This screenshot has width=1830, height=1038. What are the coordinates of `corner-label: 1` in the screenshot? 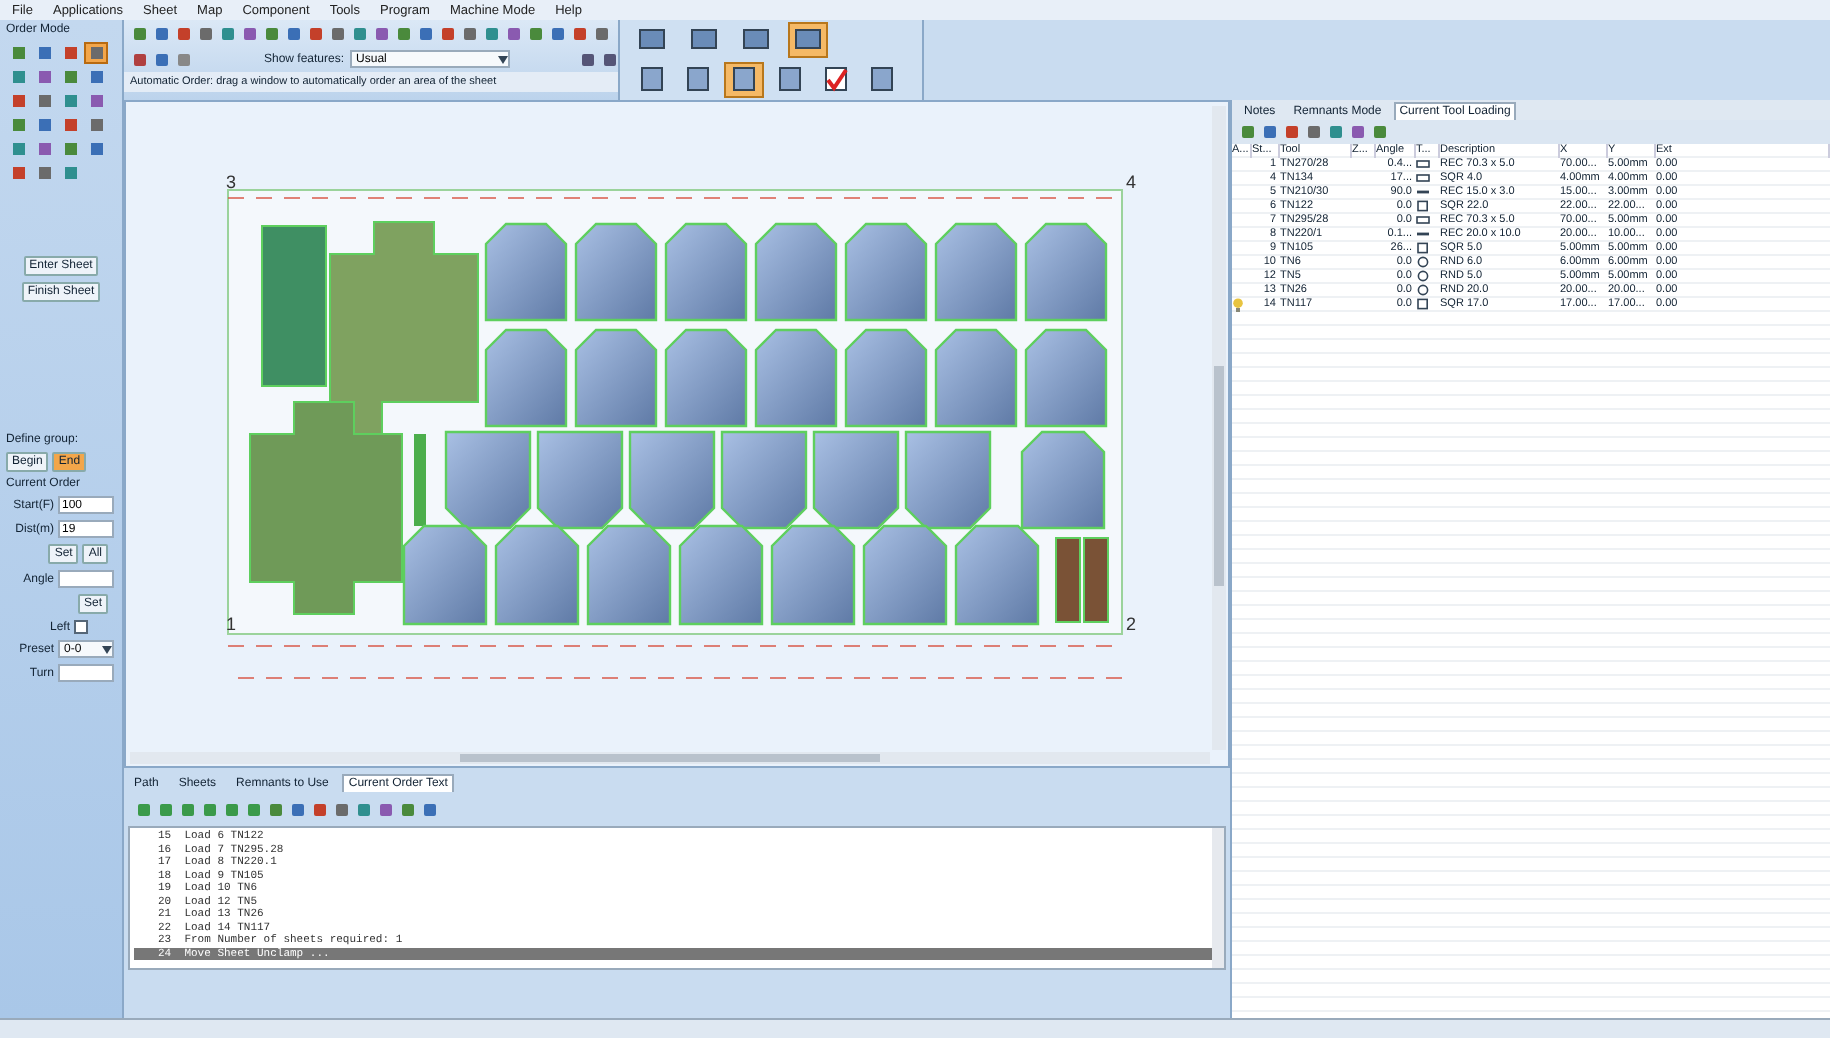 It's located at (231, 624).